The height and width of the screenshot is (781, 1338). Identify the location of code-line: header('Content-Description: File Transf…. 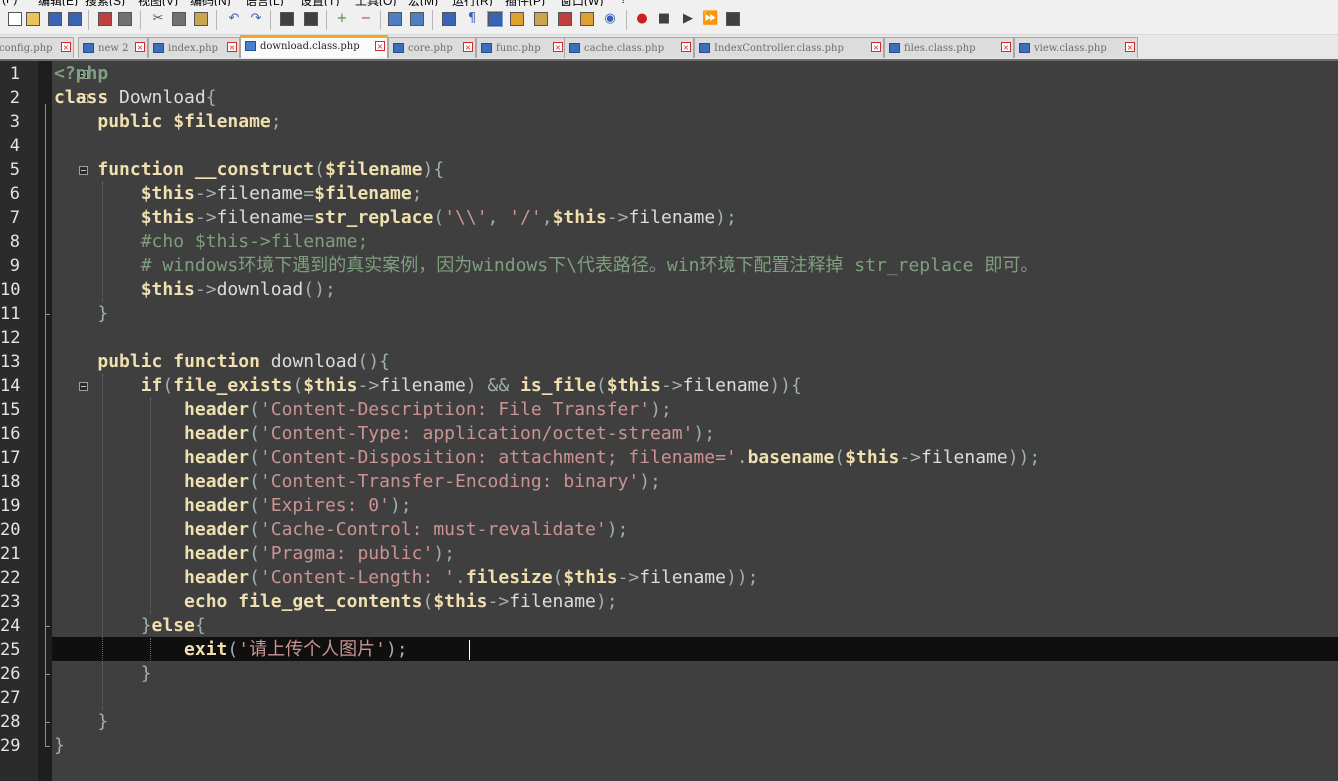
(363, 410).